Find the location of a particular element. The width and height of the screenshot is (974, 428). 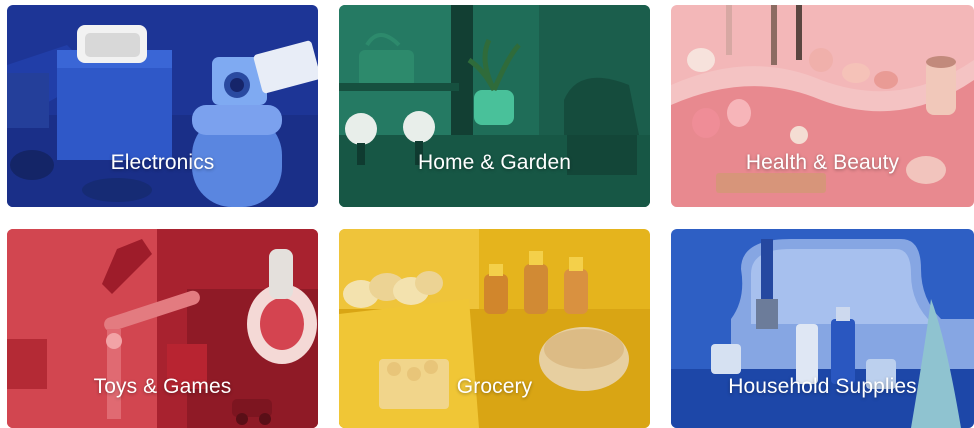

health-beauty-image is located at coordinates (822, 106).